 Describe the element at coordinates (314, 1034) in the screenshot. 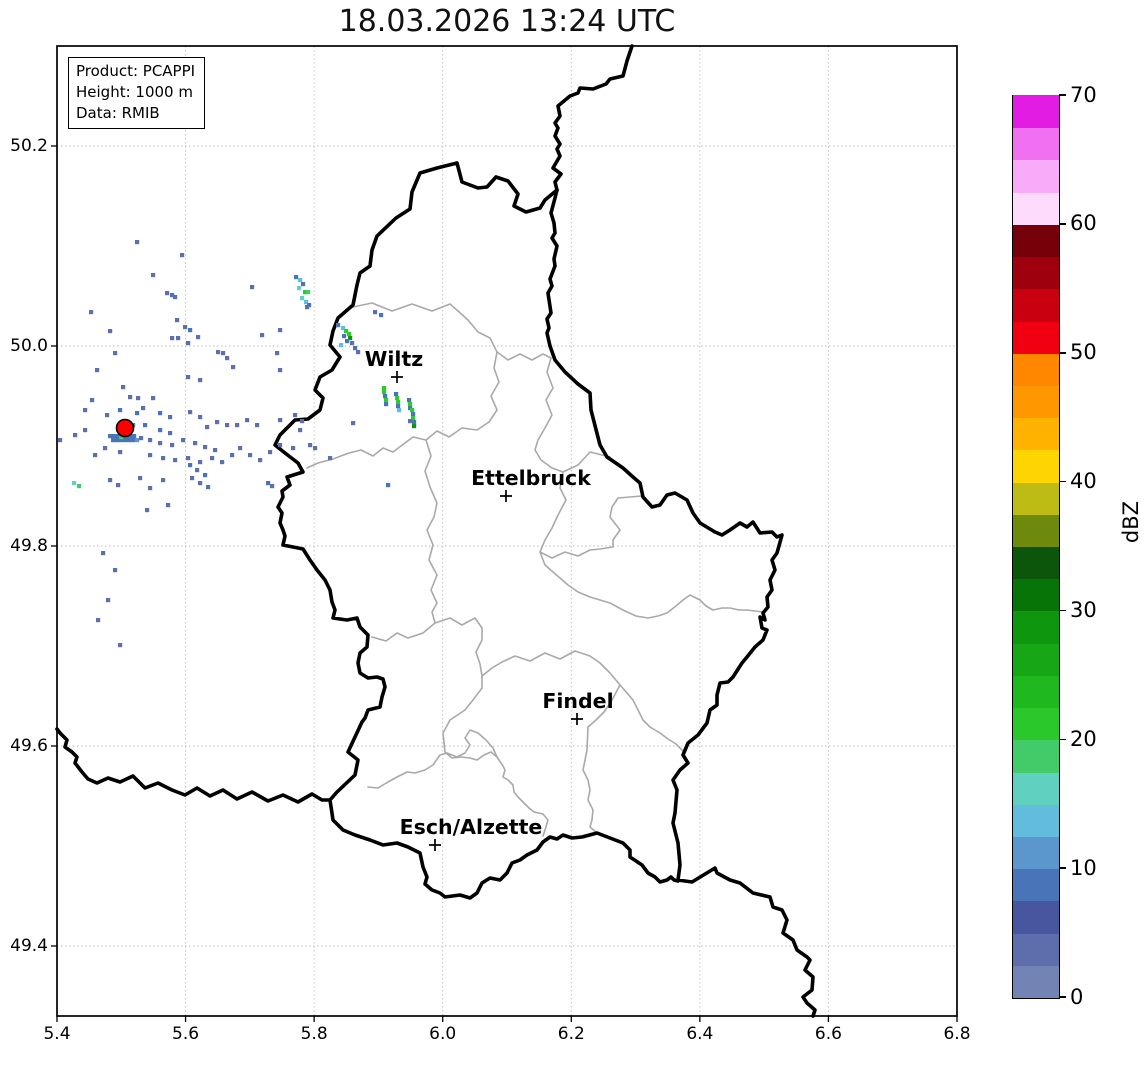

I see `x-tick-label: 5.8` at that location.